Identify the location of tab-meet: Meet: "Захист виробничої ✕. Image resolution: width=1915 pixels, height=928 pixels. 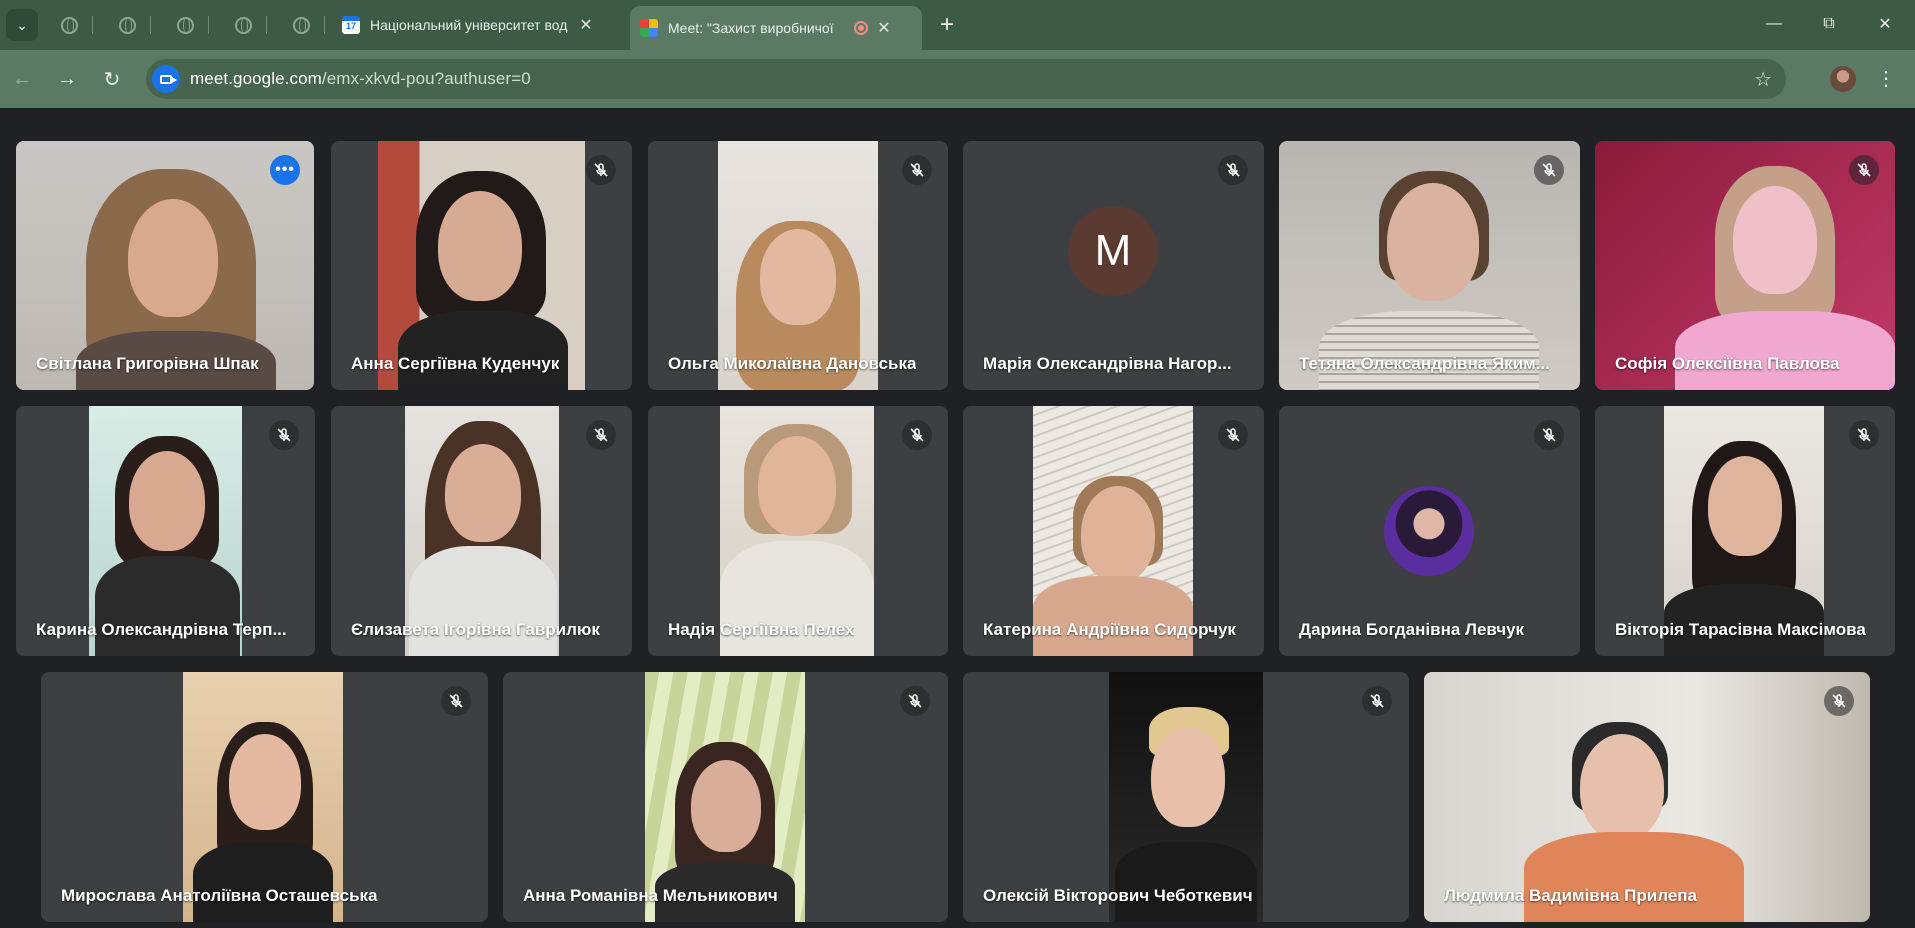
(776, 28).